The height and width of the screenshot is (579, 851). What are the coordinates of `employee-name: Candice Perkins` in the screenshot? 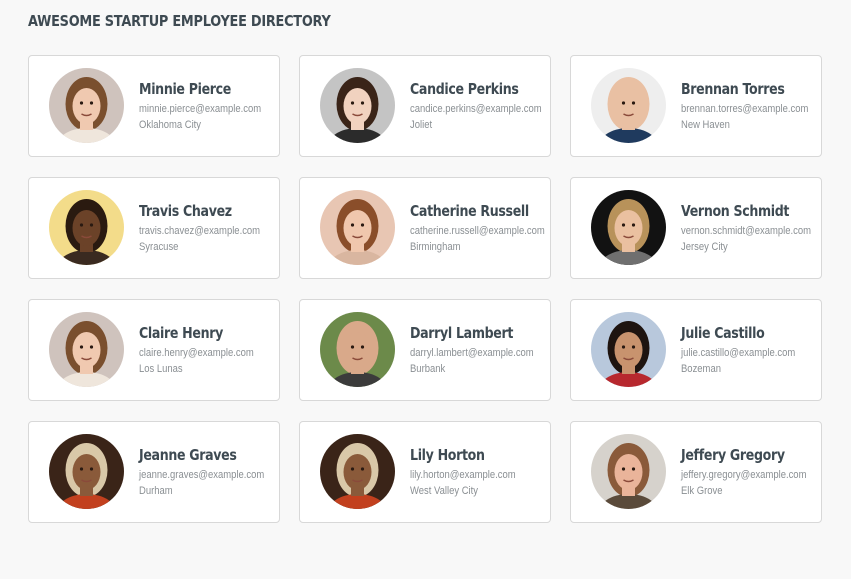 It's located at (464, 89).